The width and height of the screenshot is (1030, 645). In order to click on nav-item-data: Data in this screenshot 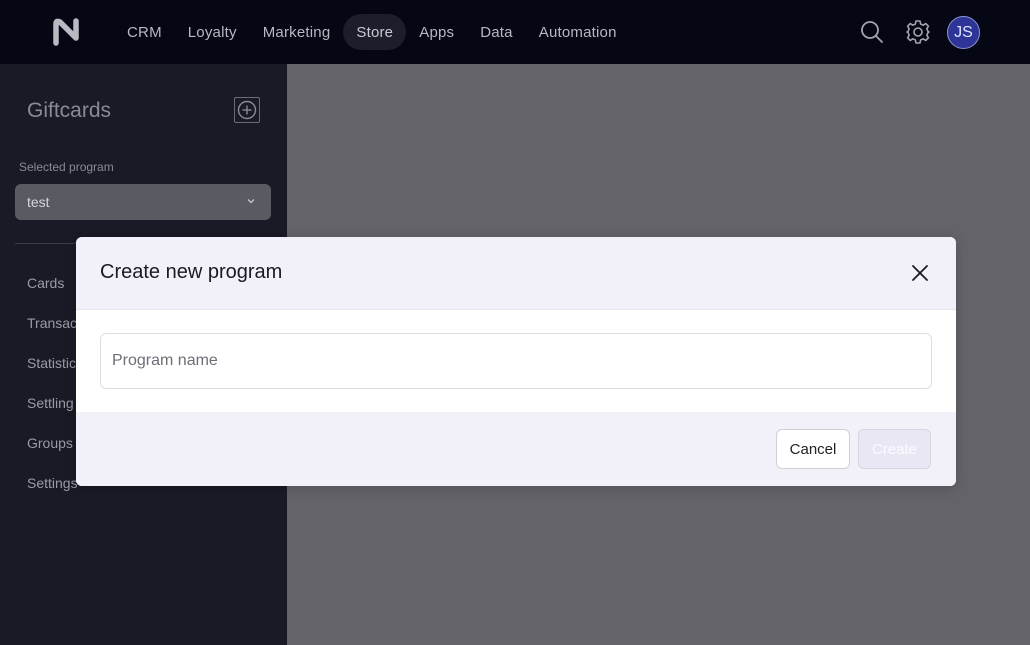, I will do `click(496, 32)`.